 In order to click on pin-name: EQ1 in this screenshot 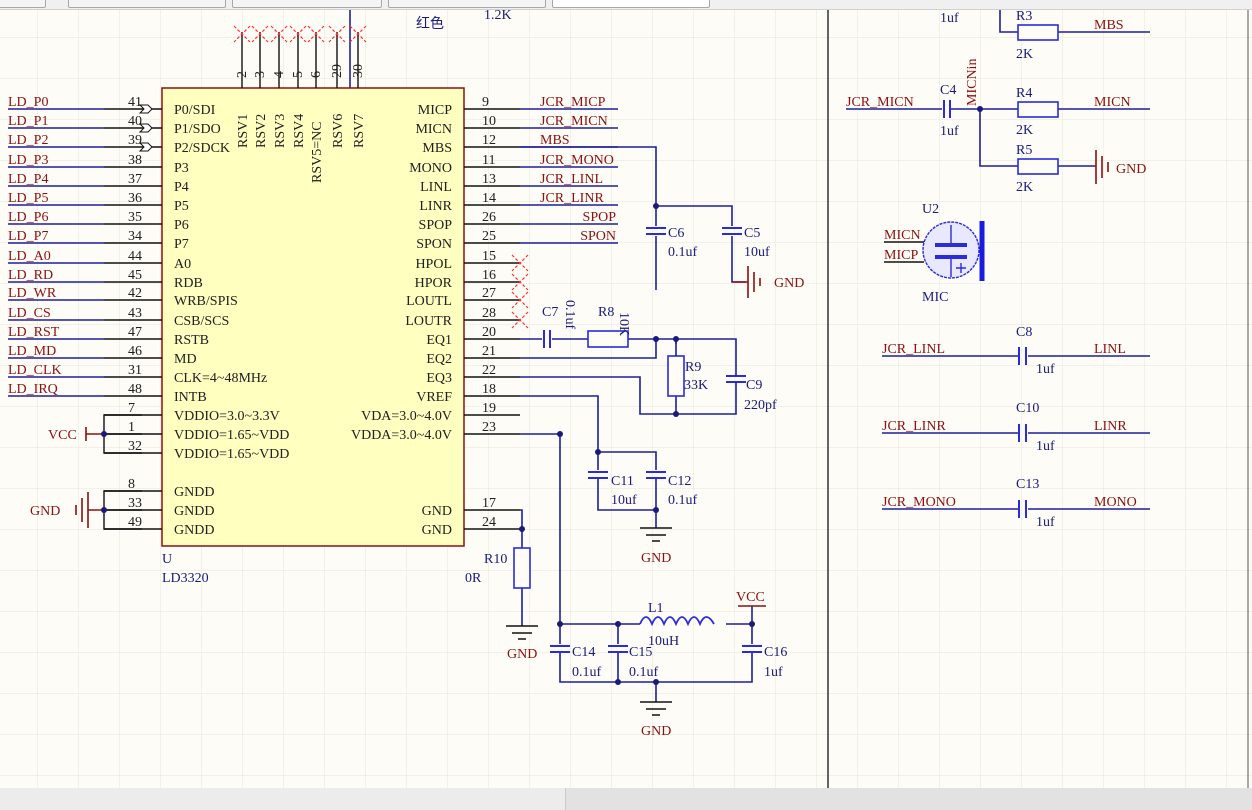, I will do `click(439, 340)`.